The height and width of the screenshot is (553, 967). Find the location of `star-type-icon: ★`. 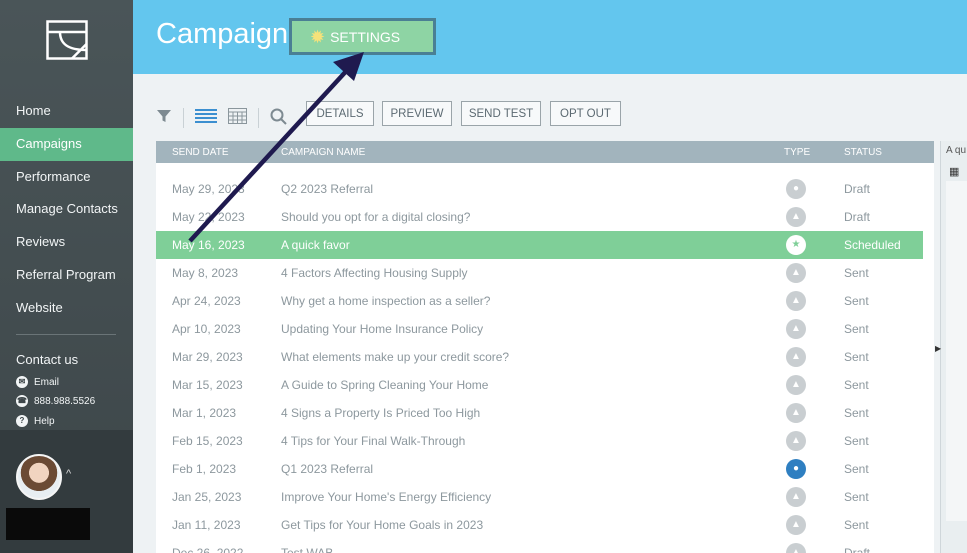

star-type-icon: ★ is located at coordinates (796, 245).